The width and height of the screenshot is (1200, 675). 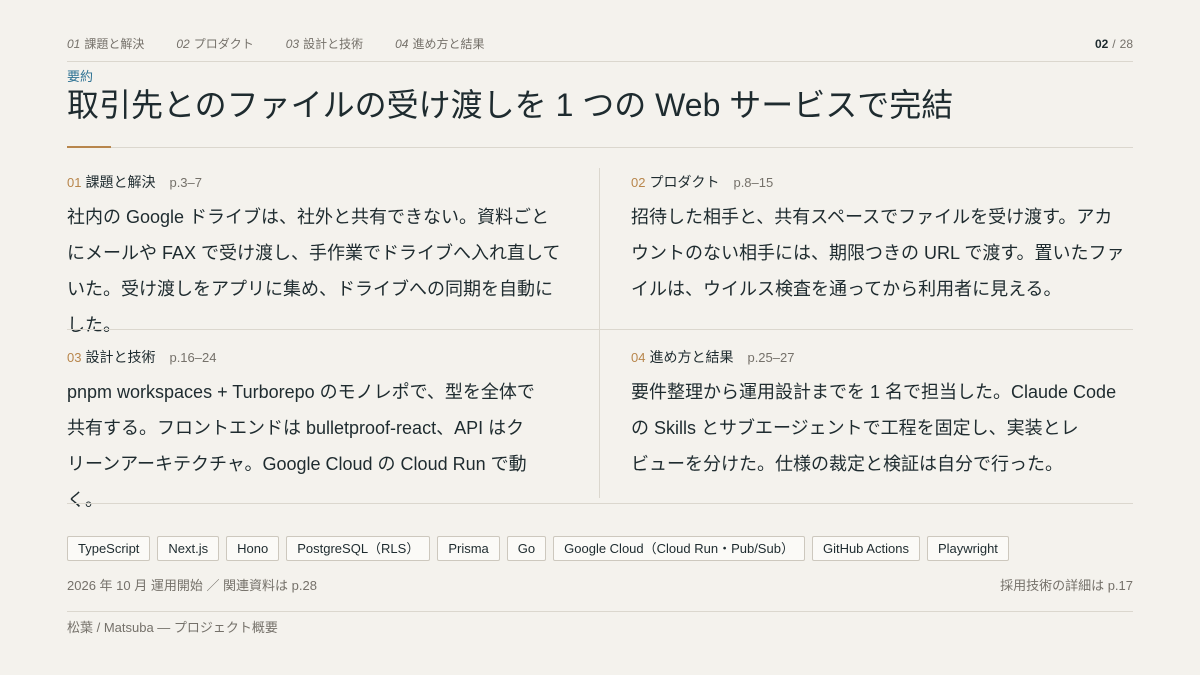 I want to click on deck-credit: 松葉 / Matsuba — プロジェクト概要, so click(x=172, y=627).